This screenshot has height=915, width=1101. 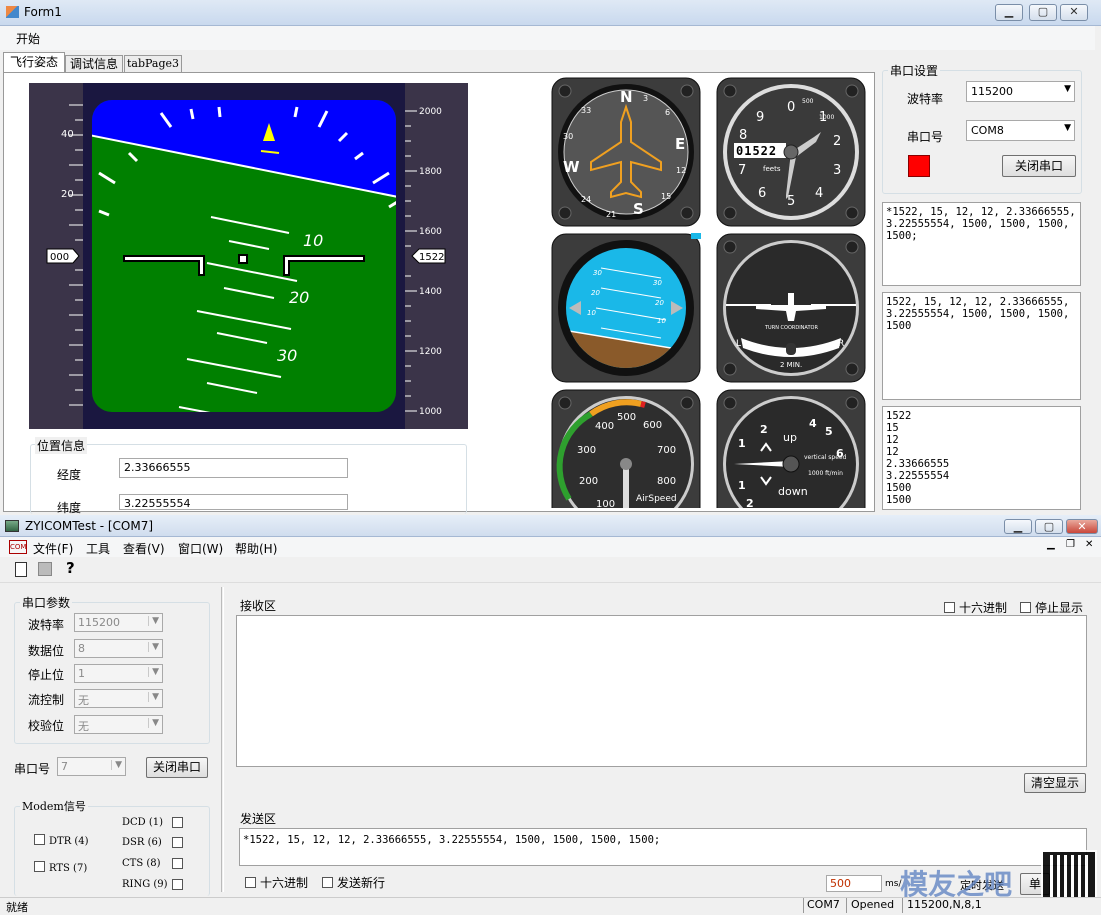 I want to click on baud-label: 波特率, so click(x=925, y=99).